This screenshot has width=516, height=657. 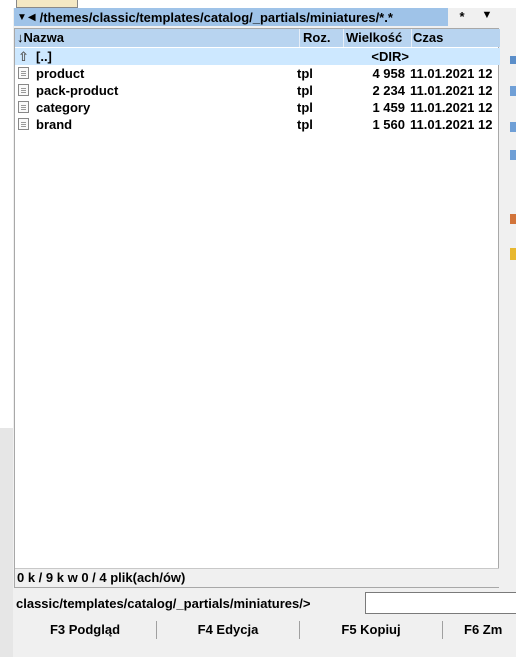 I want to click on left-panel-edge, so click(x=6, y=214).